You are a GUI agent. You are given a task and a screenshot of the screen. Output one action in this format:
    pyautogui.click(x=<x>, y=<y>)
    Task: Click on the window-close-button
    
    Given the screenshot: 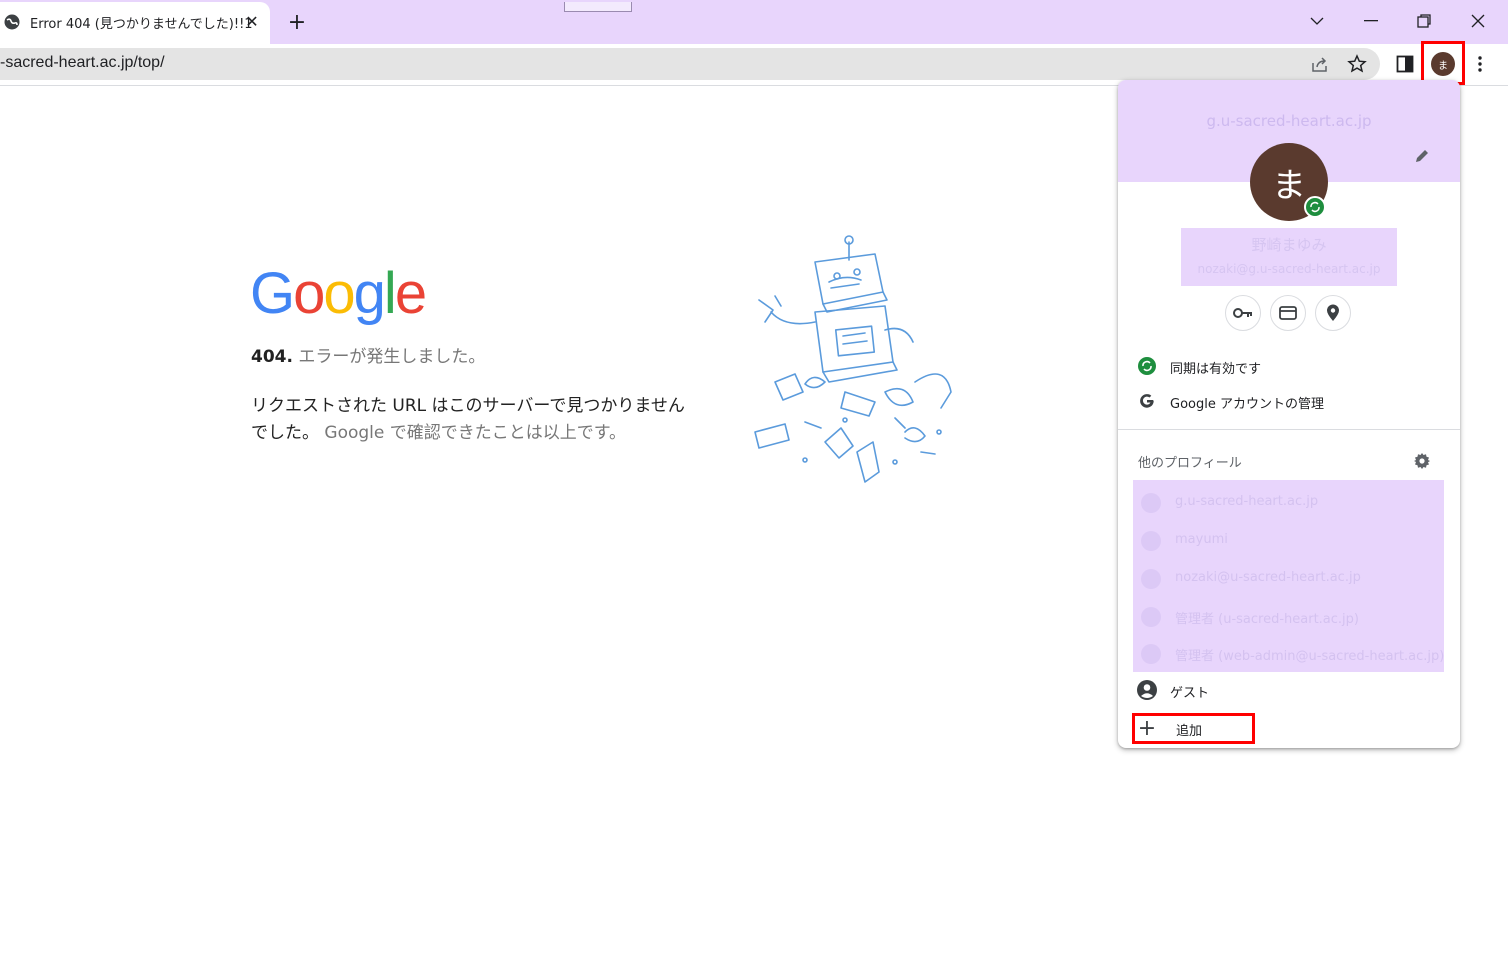 What is the action you would take?
    pyautogui.click(x=1478, y=21)
    